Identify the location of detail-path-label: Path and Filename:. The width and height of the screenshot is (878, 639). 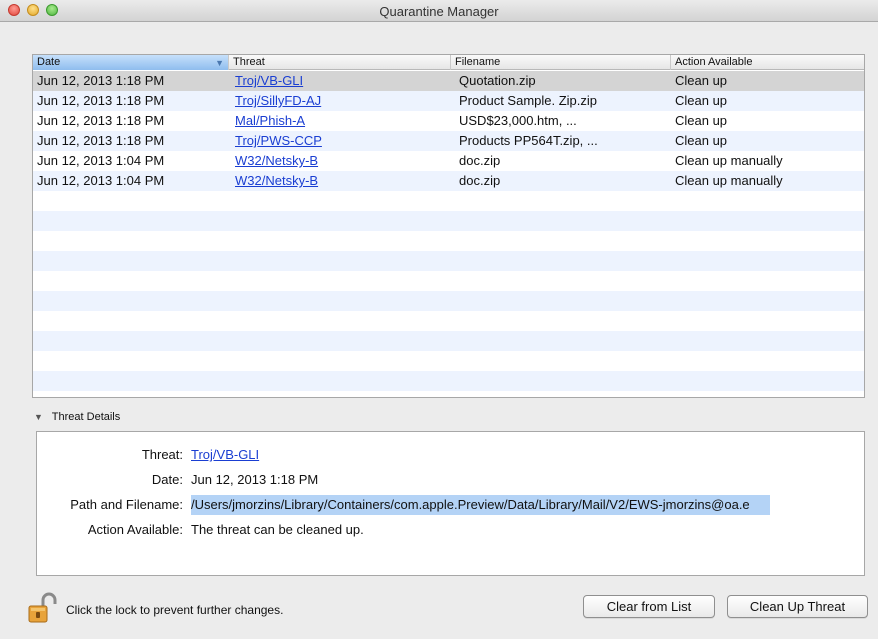
(126, 504).